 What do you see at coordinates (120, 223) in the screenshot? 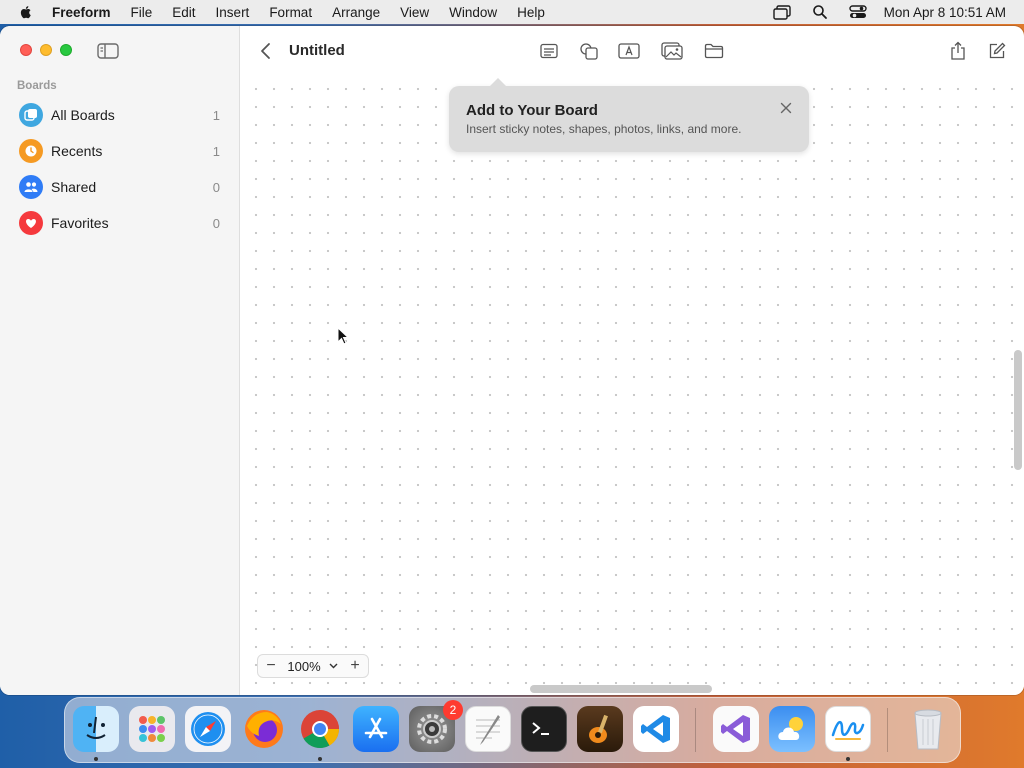
I see `sidebar-item-favorites: Favorites 0` at bounding box center [120, 223].